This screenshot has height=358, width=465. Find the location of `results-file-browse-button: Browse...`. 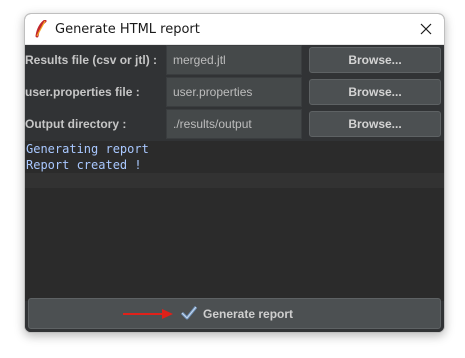

results-file-browse-button: Browse... is located at coordinates (375, 60).